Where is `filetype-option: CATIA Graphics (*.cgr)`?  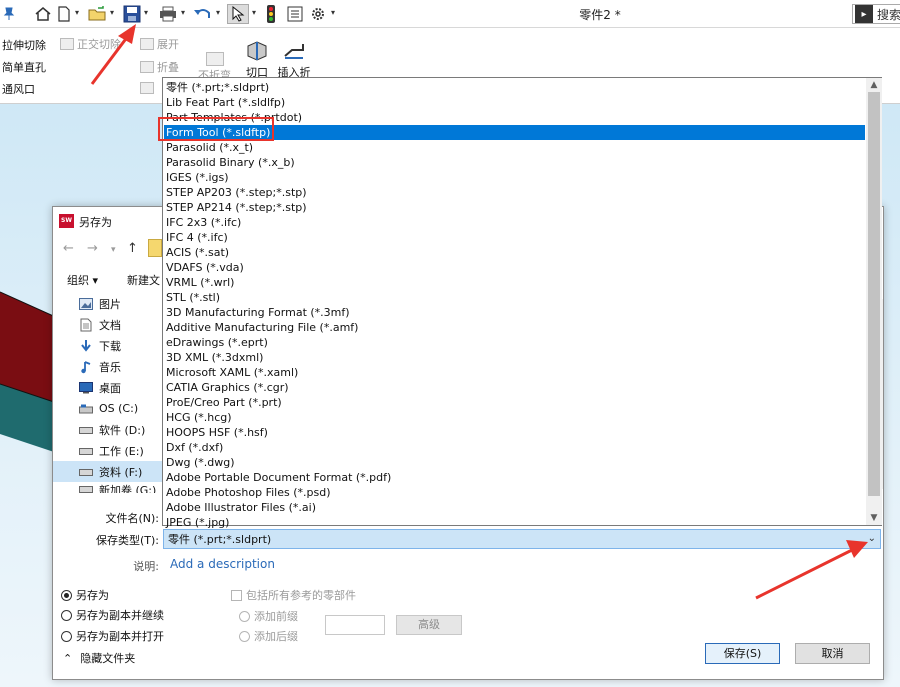
filetype-option: CATIA Graphics (*.cgr) is located at coordinates (514, 387).